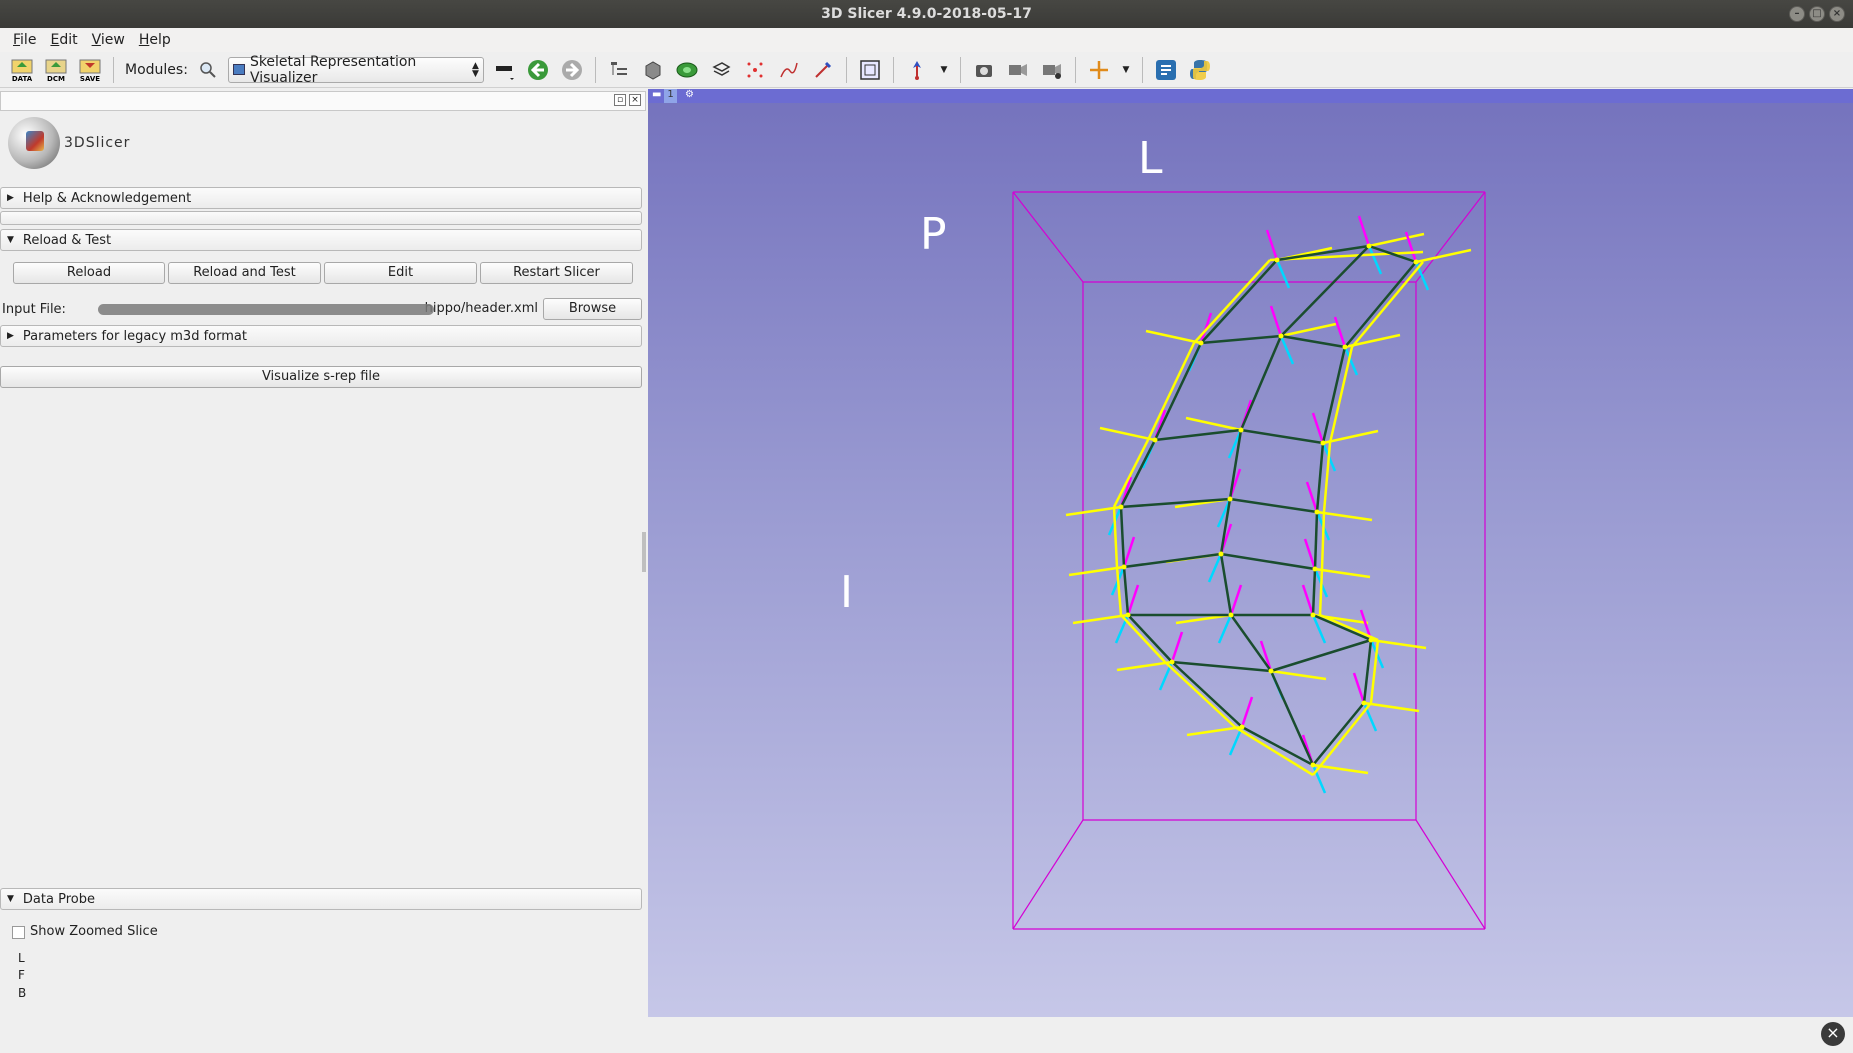  Describe the element at coordinates (1200, 70) in the screenshot. I see `python-console-icon` at that location.